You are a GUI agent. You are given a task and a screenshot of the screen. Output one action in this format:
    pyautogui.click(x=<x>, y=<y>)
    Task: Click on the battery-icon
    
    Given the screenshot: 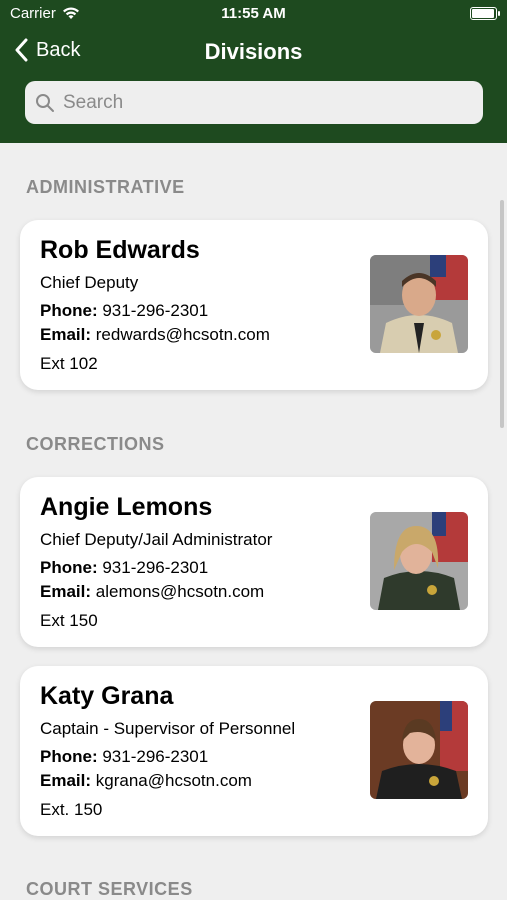 What is the action you would take?
    pyautogui.click(x=485, y=13)
    